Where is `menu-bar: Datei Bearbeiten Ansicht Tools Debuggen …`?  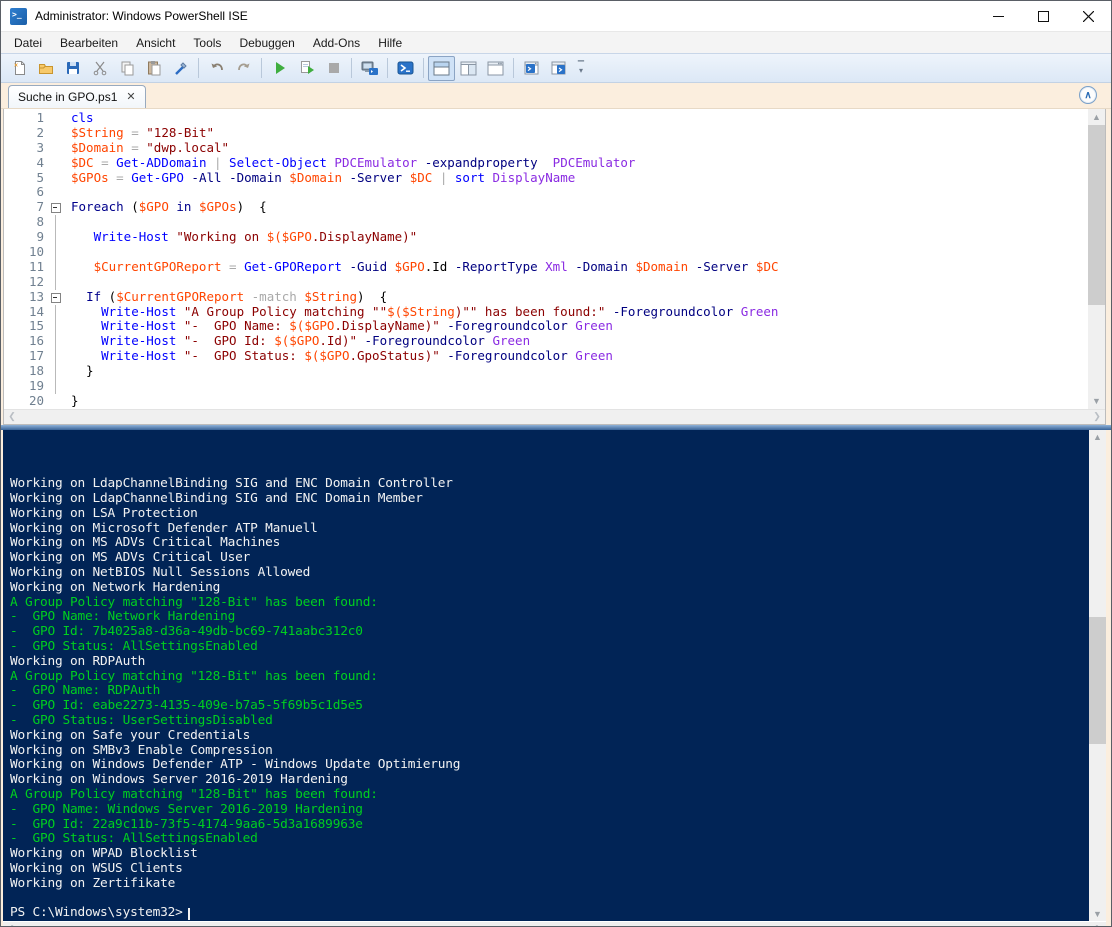
menu-bar: Datei Bearbeiten Ansicht Tools Debuggen … is located at coordinates (556, 42).